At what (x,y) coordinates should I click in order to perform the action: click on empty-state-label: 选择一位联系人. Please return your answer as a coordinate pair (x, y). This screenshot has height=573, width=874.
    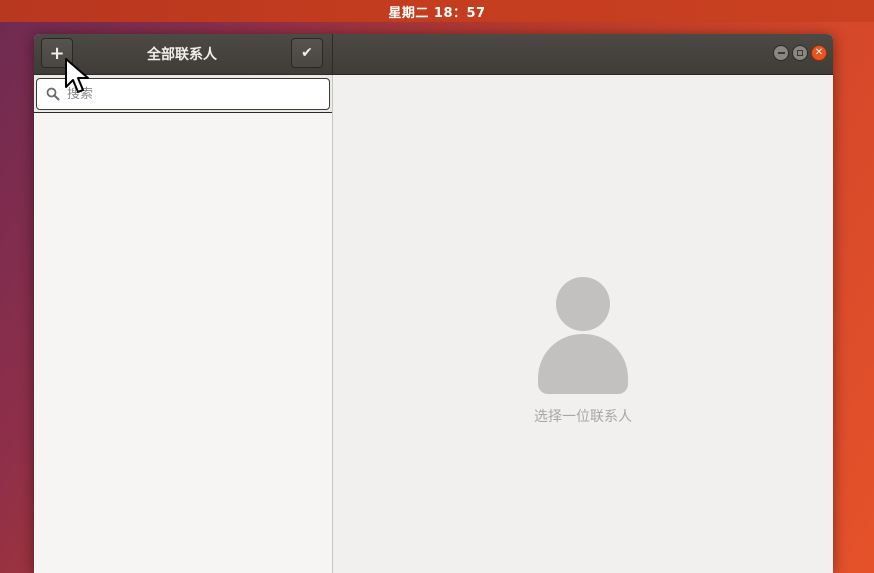
    Looking at the image, I should click on (583, 417).